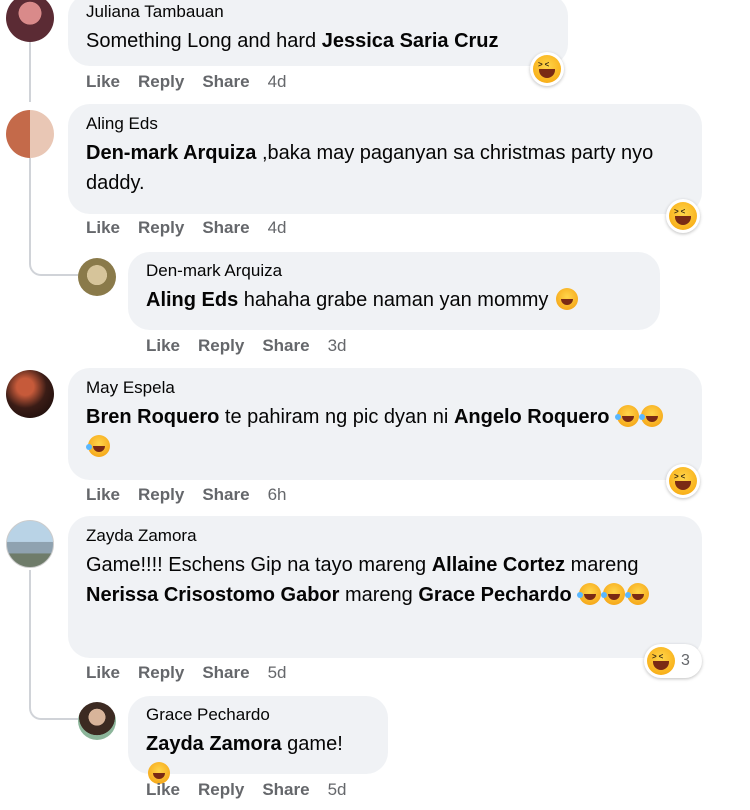  I want to click on reply-bubble: Grace Pechardo Zayda Zamora game!, so click(258, 740).